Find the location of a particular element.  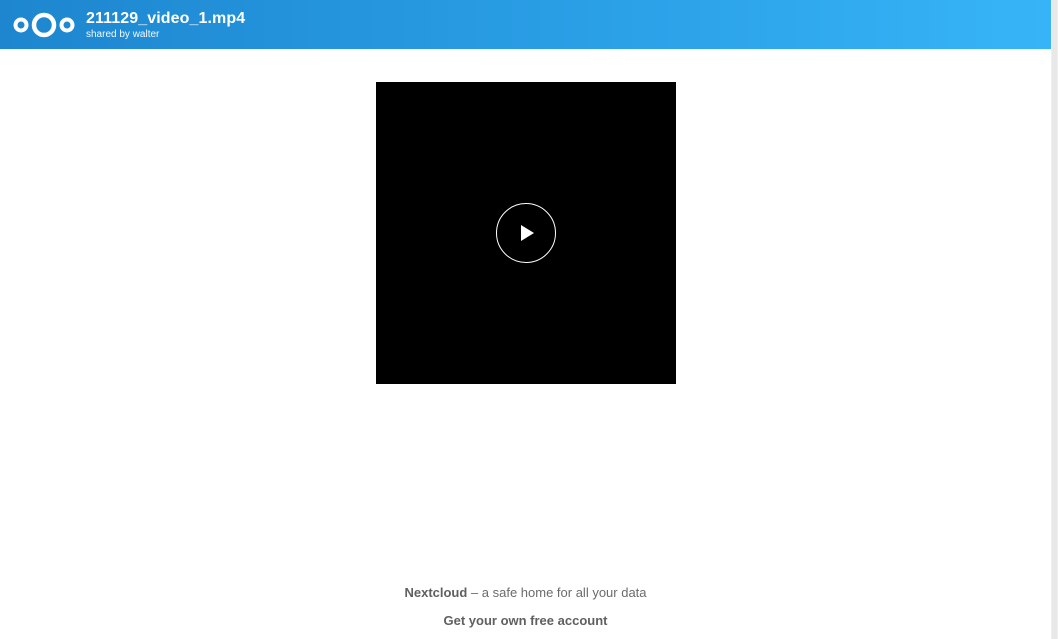

file-title: 211129_video_1.mp4 is located at coordinates (166, 18).